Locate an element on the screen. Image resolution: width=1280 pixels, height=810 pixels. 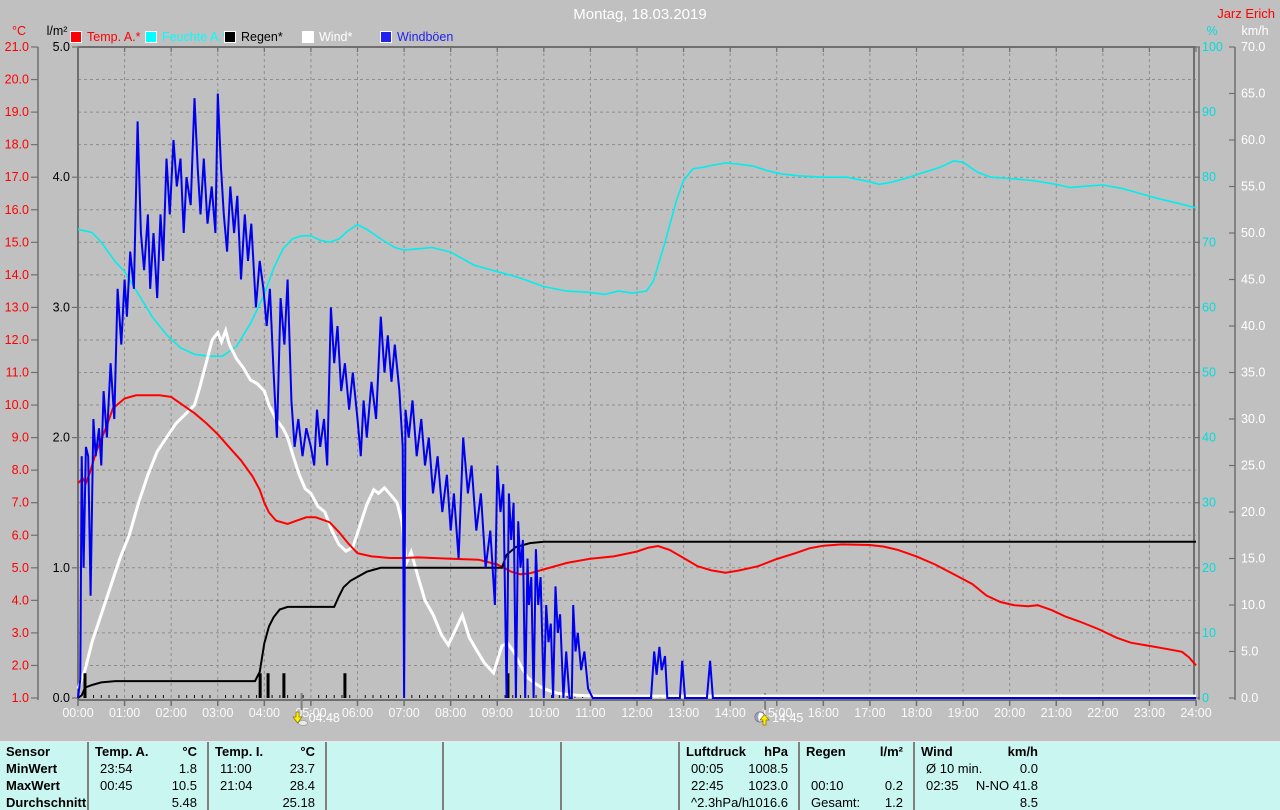
table-cell-value: 28.4 is located at coordinates (302, 785).